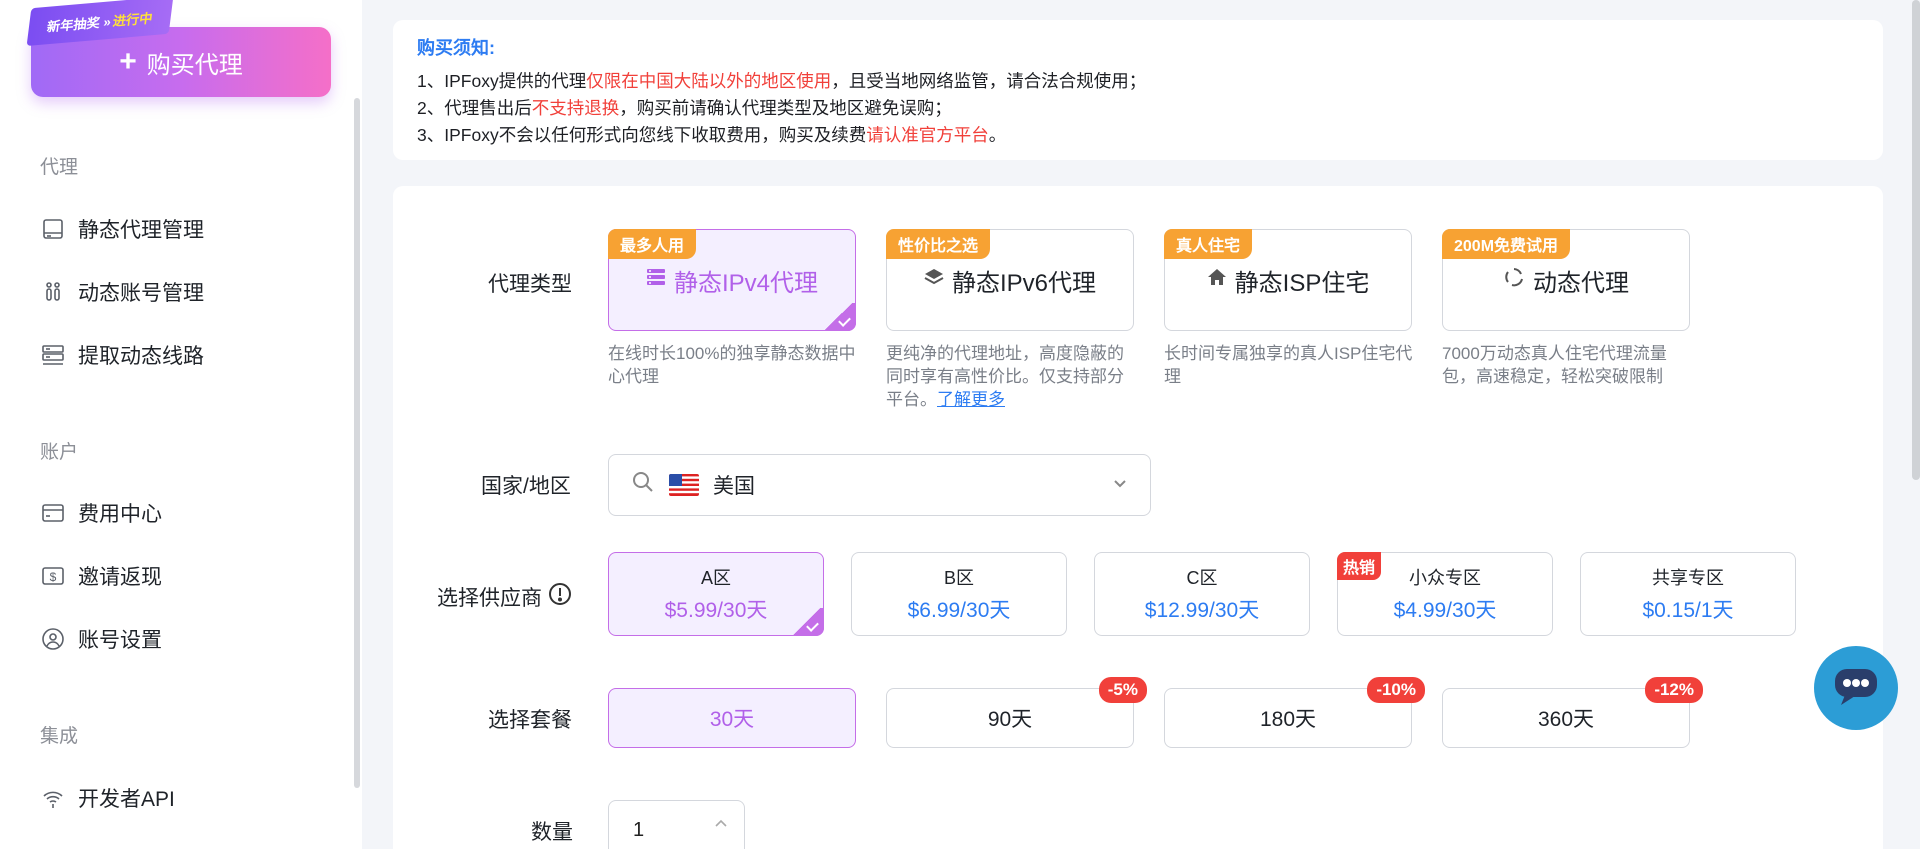  Describe the element at coordinates (734, 486) in the screenshot. I see `country-value: 美国` at that location.